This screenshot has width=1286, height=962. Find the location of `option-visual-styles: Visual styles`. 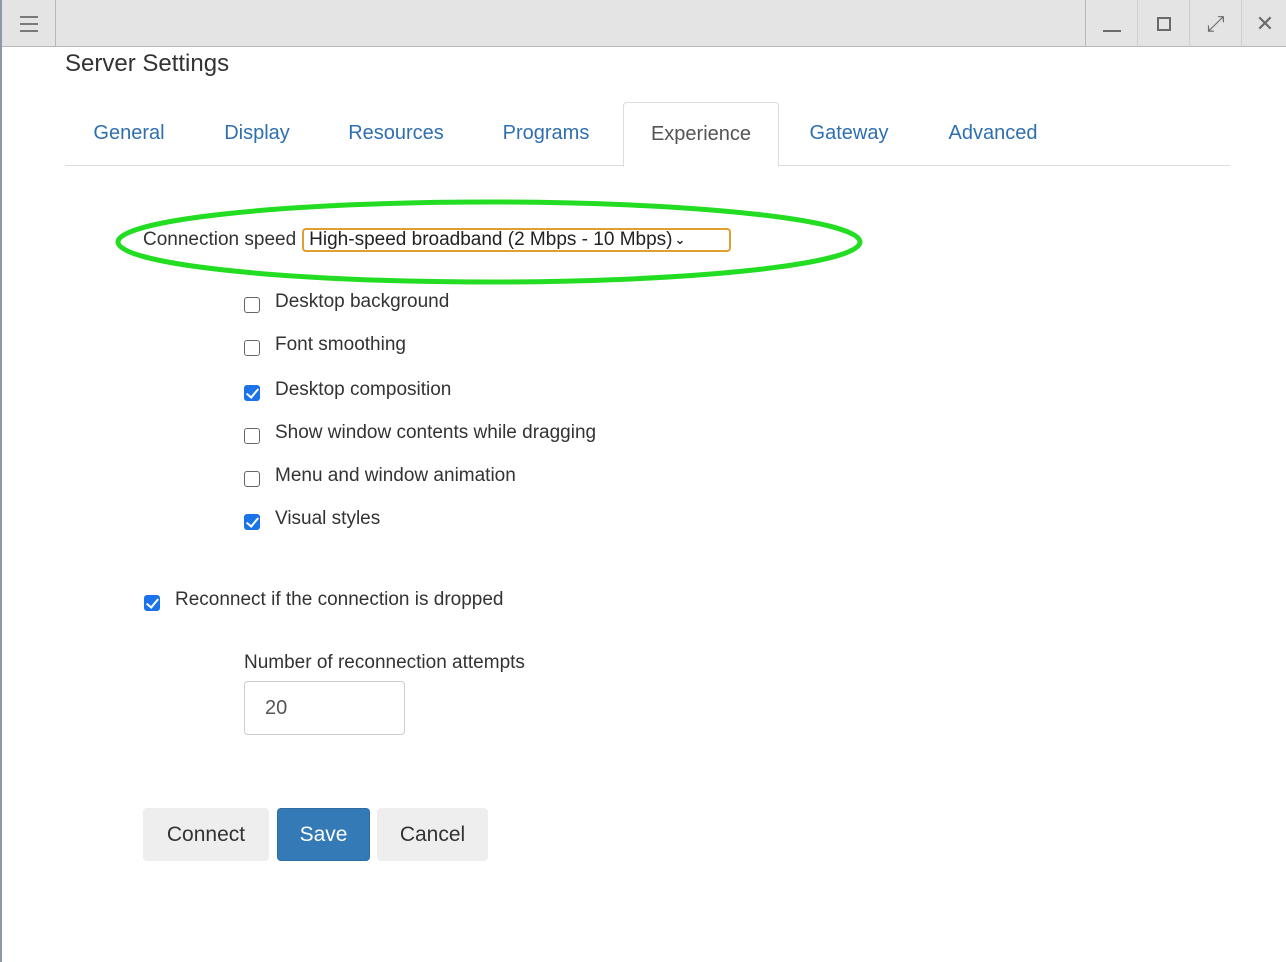

option-visual-styles: Visual styles is located at coordinates (312, 519).